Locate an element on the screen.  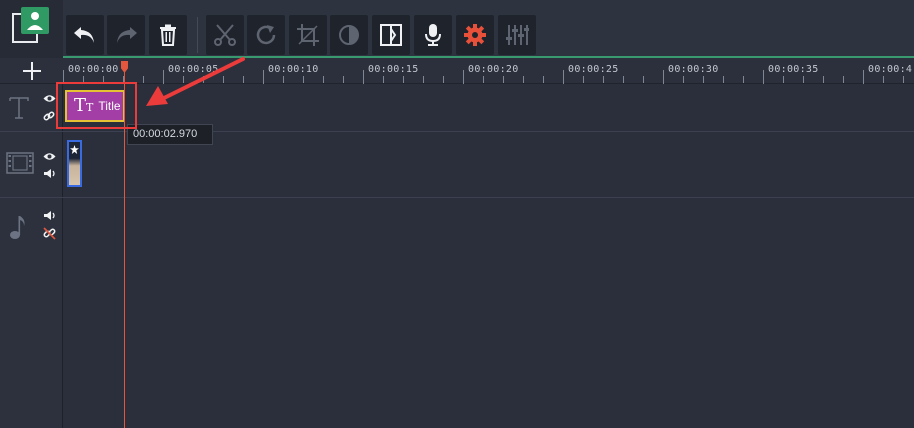
redo-button is located at coordinates (126, 35).